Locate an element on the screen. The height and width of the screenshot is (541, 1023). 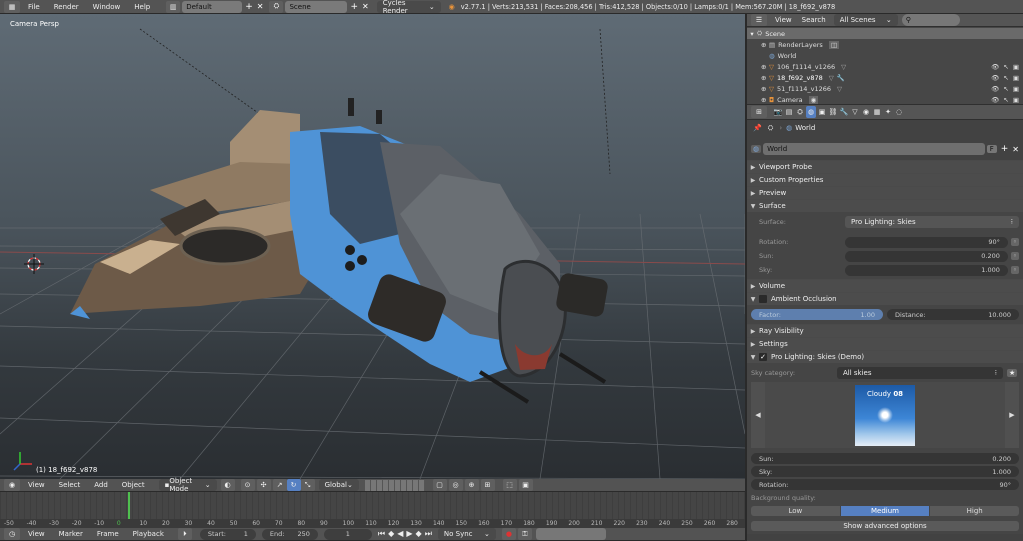
panel-surface: ▼ Surface is located at coordinates (885, 205).